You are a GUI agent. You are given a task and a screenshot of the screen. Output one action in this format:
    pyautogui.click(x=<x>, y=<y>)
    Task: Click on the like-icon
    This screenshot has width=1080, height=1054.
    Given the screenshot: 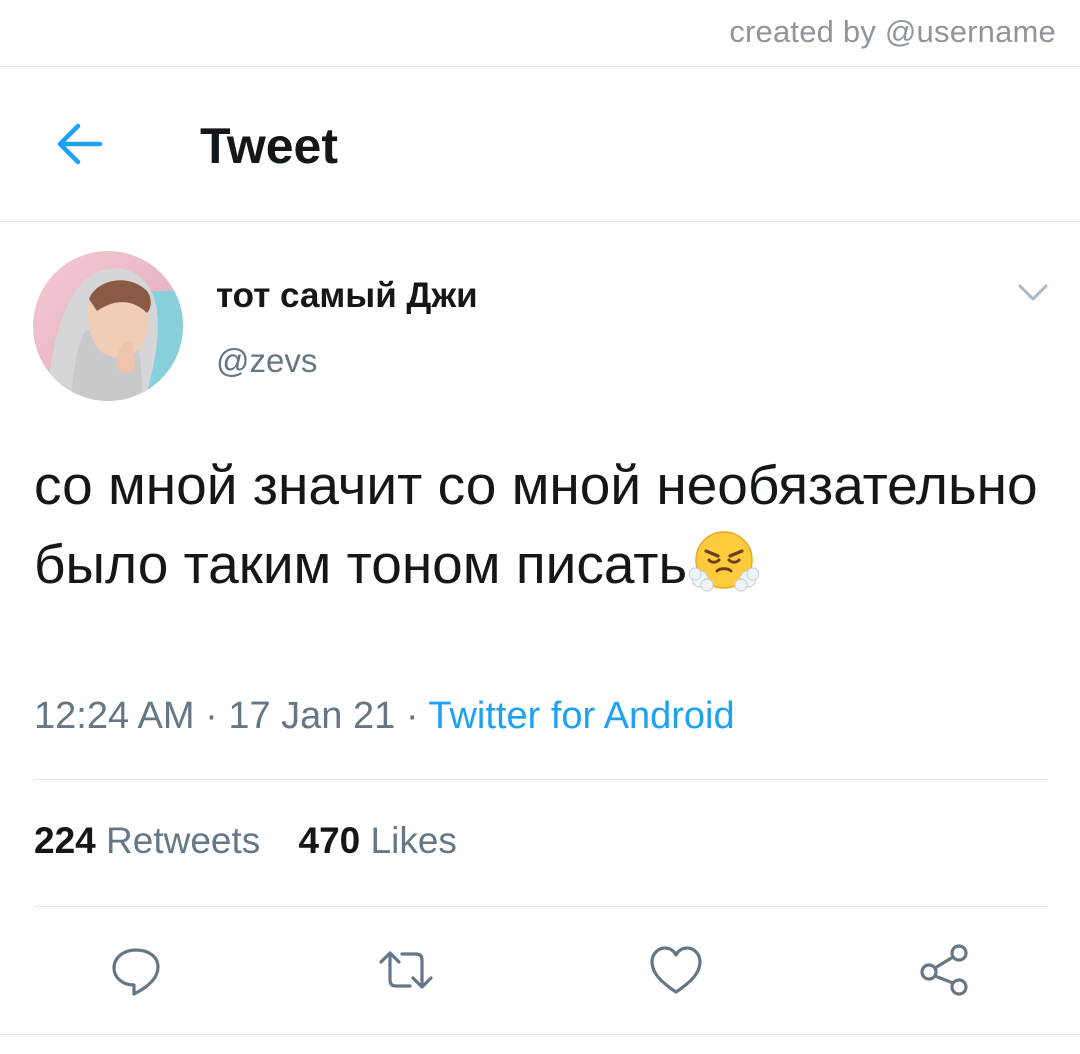 What is the action you would take?
    pyautogui.click(x=676, y=970)
    